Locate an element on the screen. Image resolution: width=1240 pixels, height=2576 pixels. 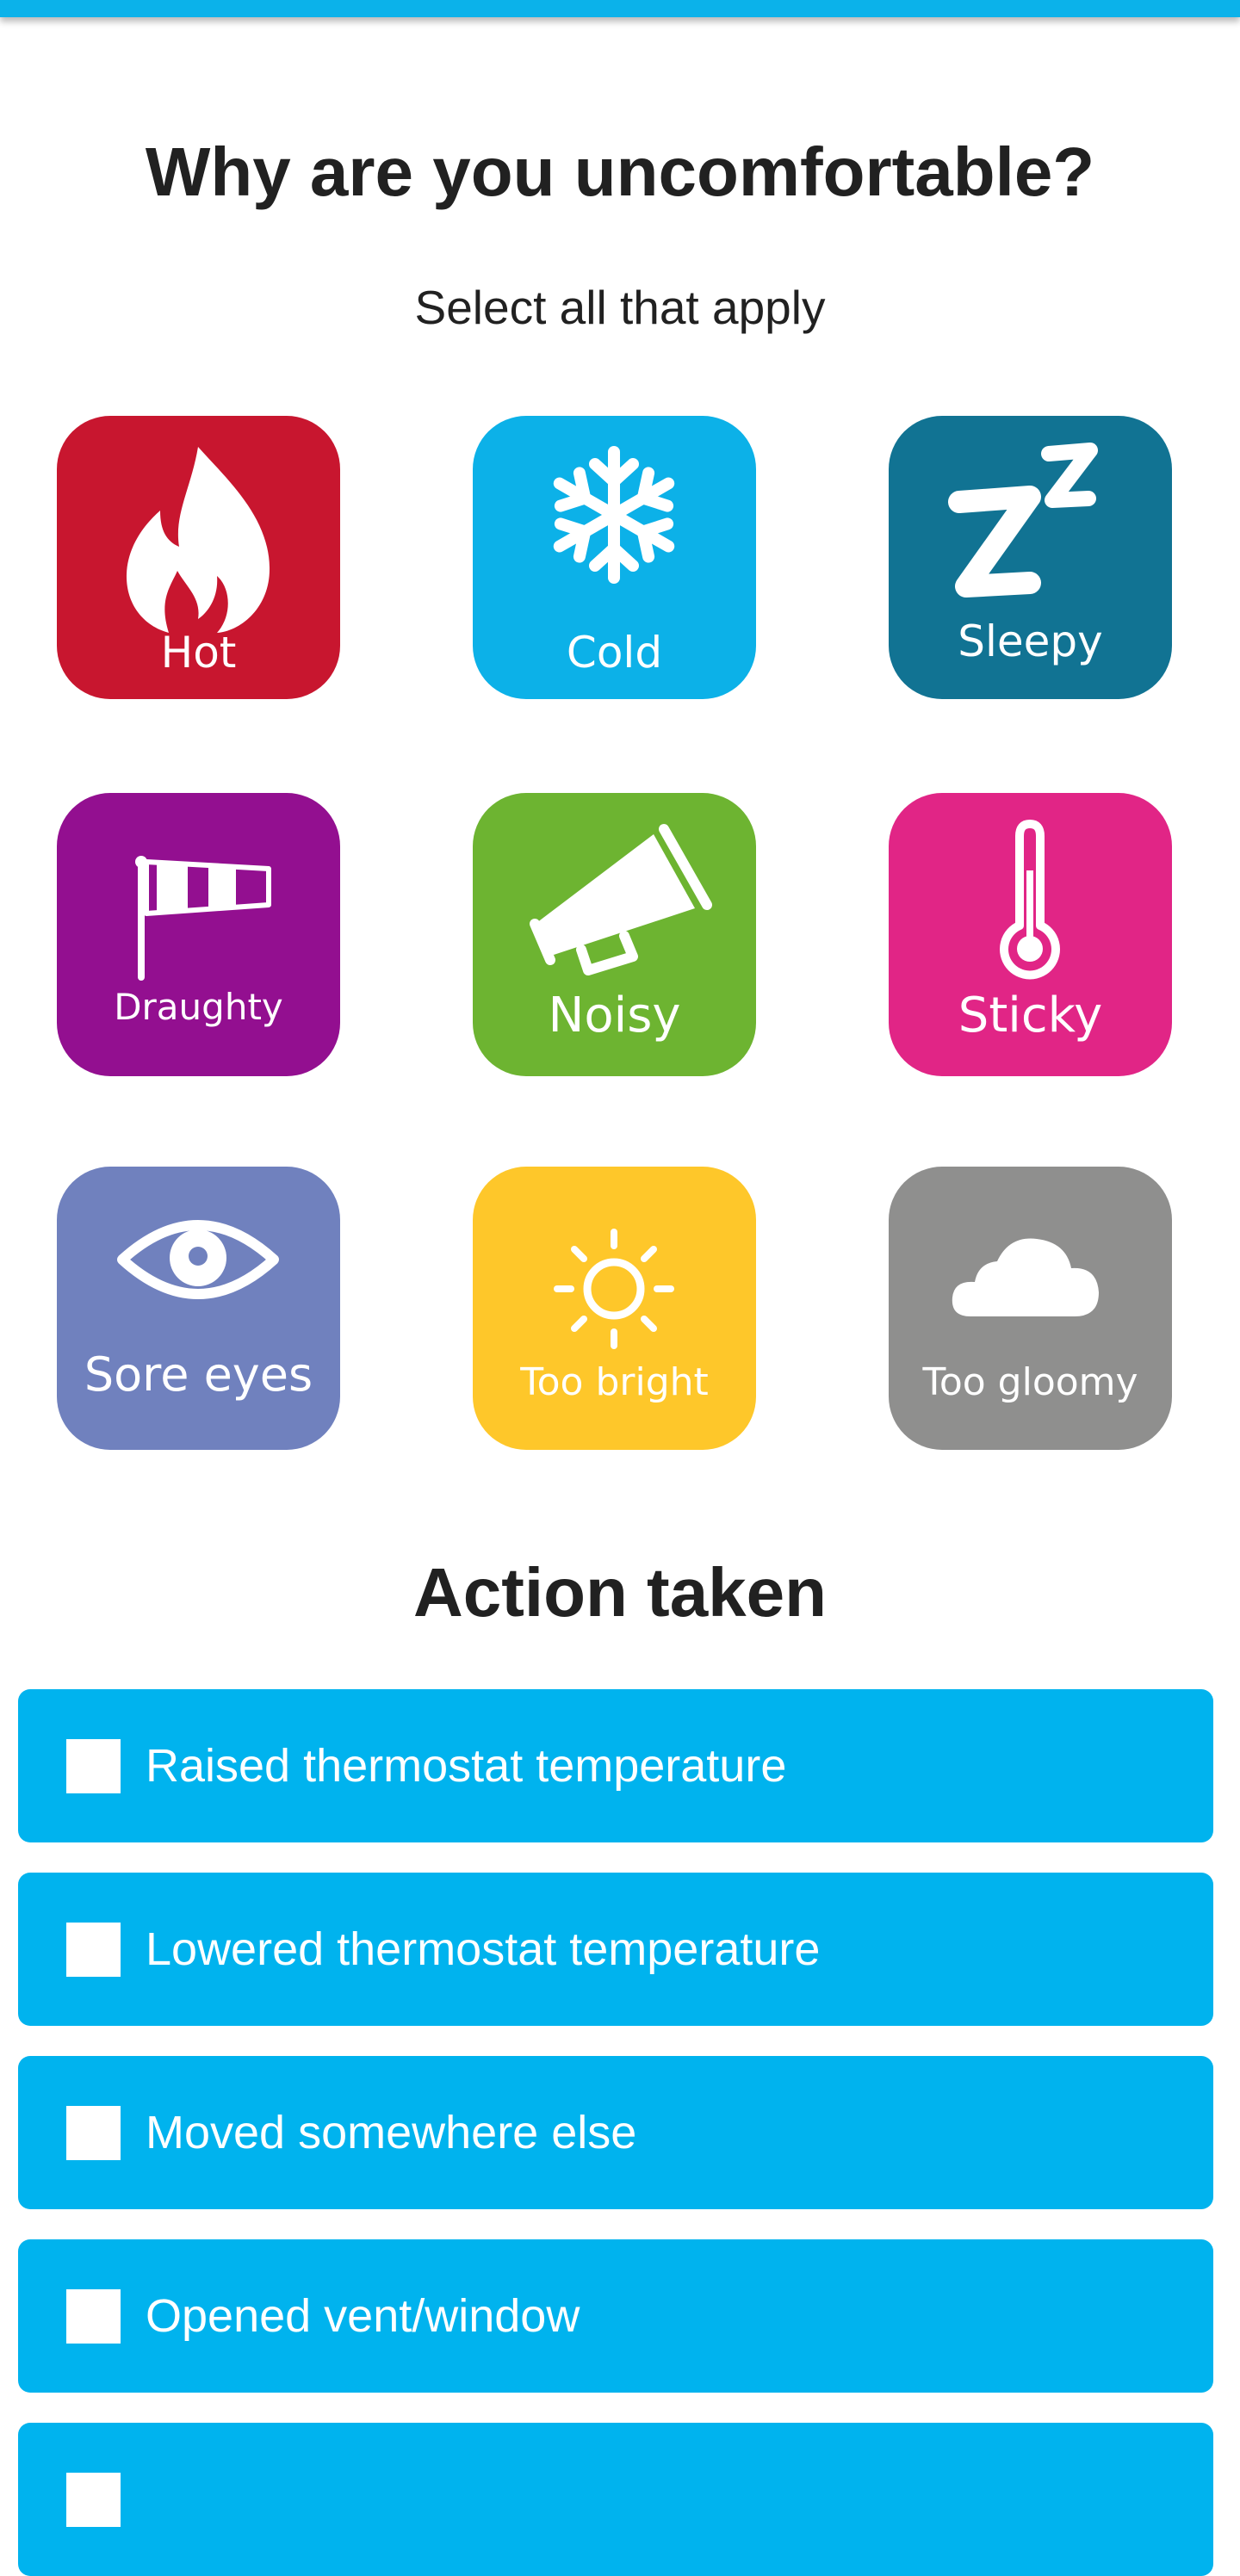
action-label: Lowered thermostat temperature is located at coordinates (484, 1949).